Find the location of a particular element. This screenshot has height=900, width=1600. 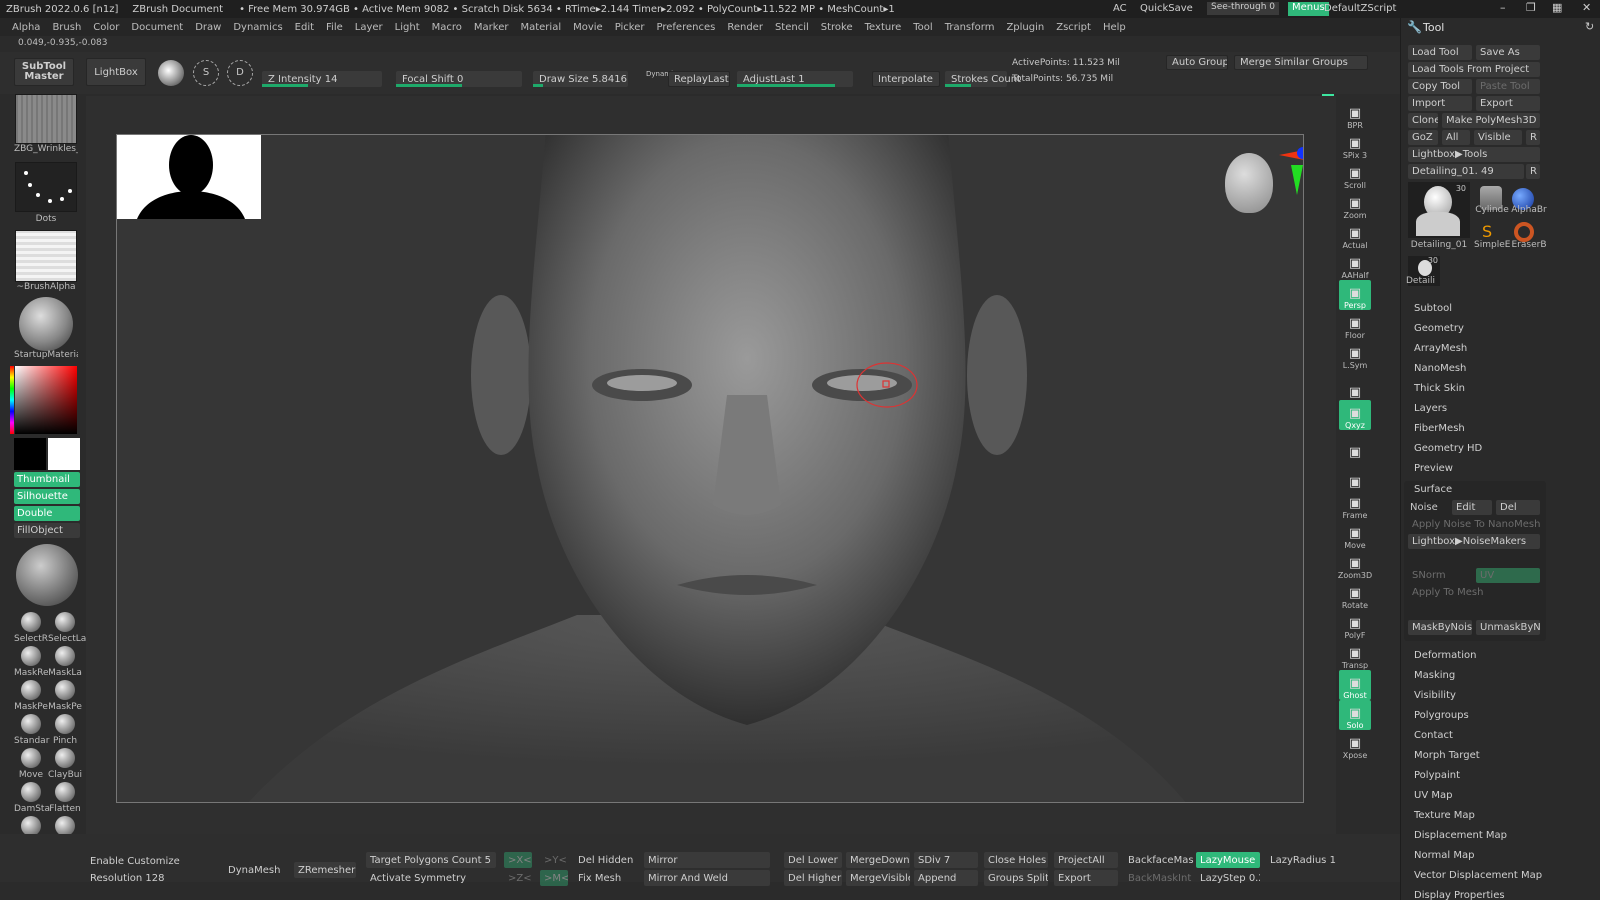

section-polypaint: Polypaint is located at coordinates (1437, 775).